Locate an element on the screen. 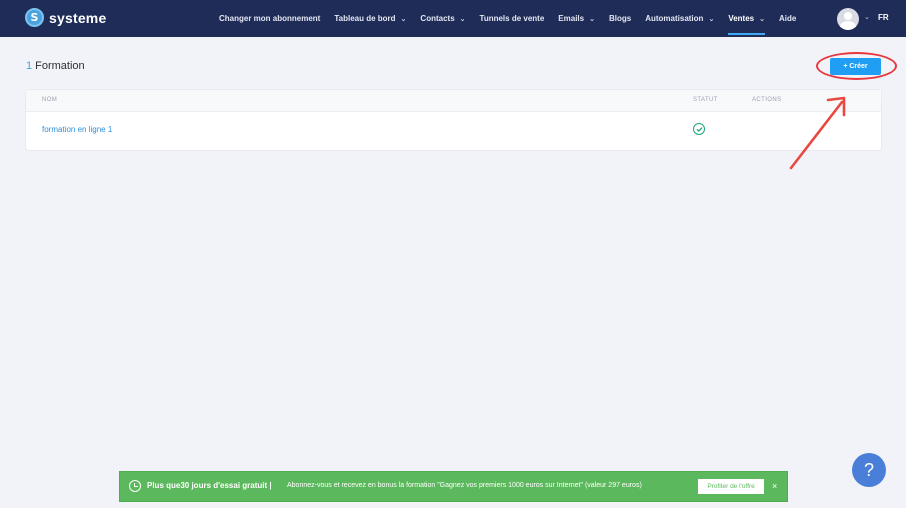 The height and width of the screenshot is (508, 906). nav-item-tunnels-de-vente: Tunnels de vente is located at coordinates (512, 18).